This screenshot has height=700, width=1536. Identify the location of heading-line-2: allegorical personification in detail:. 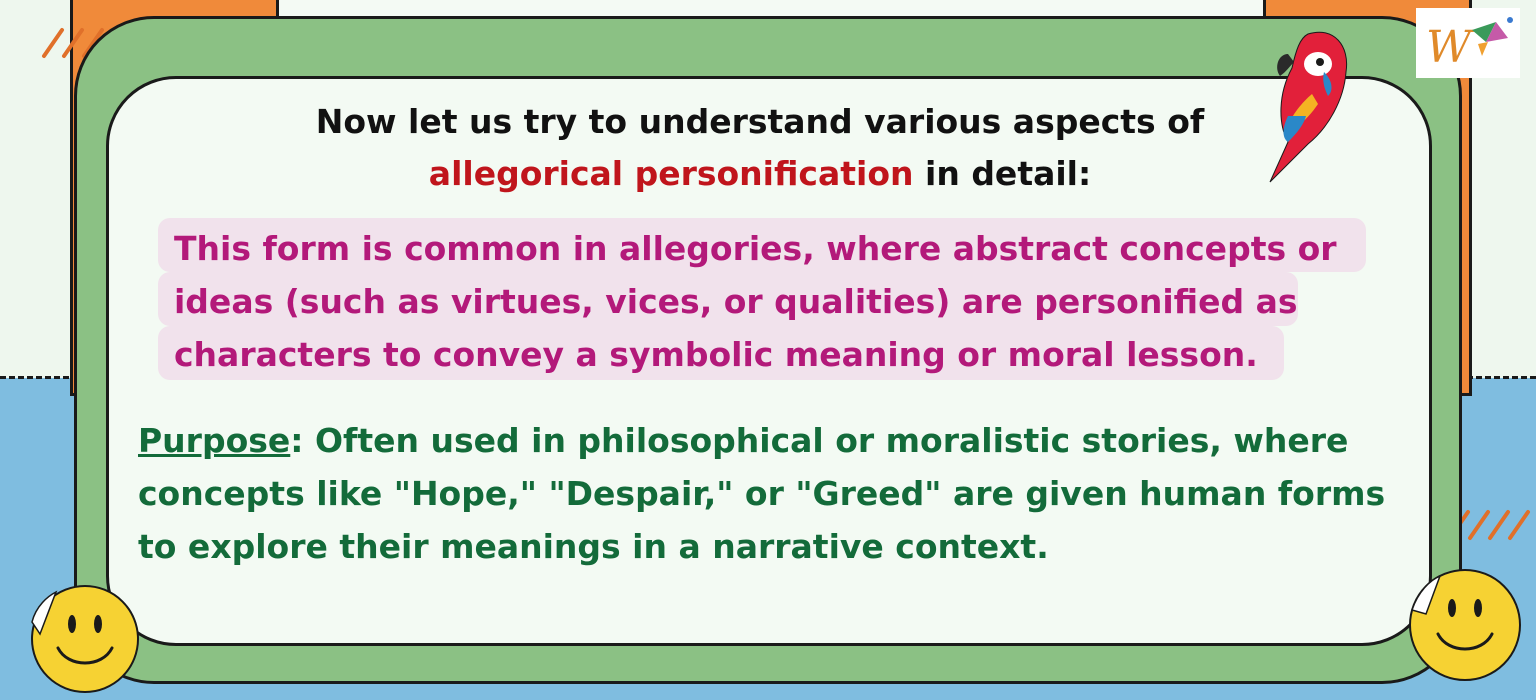
(760, 174).